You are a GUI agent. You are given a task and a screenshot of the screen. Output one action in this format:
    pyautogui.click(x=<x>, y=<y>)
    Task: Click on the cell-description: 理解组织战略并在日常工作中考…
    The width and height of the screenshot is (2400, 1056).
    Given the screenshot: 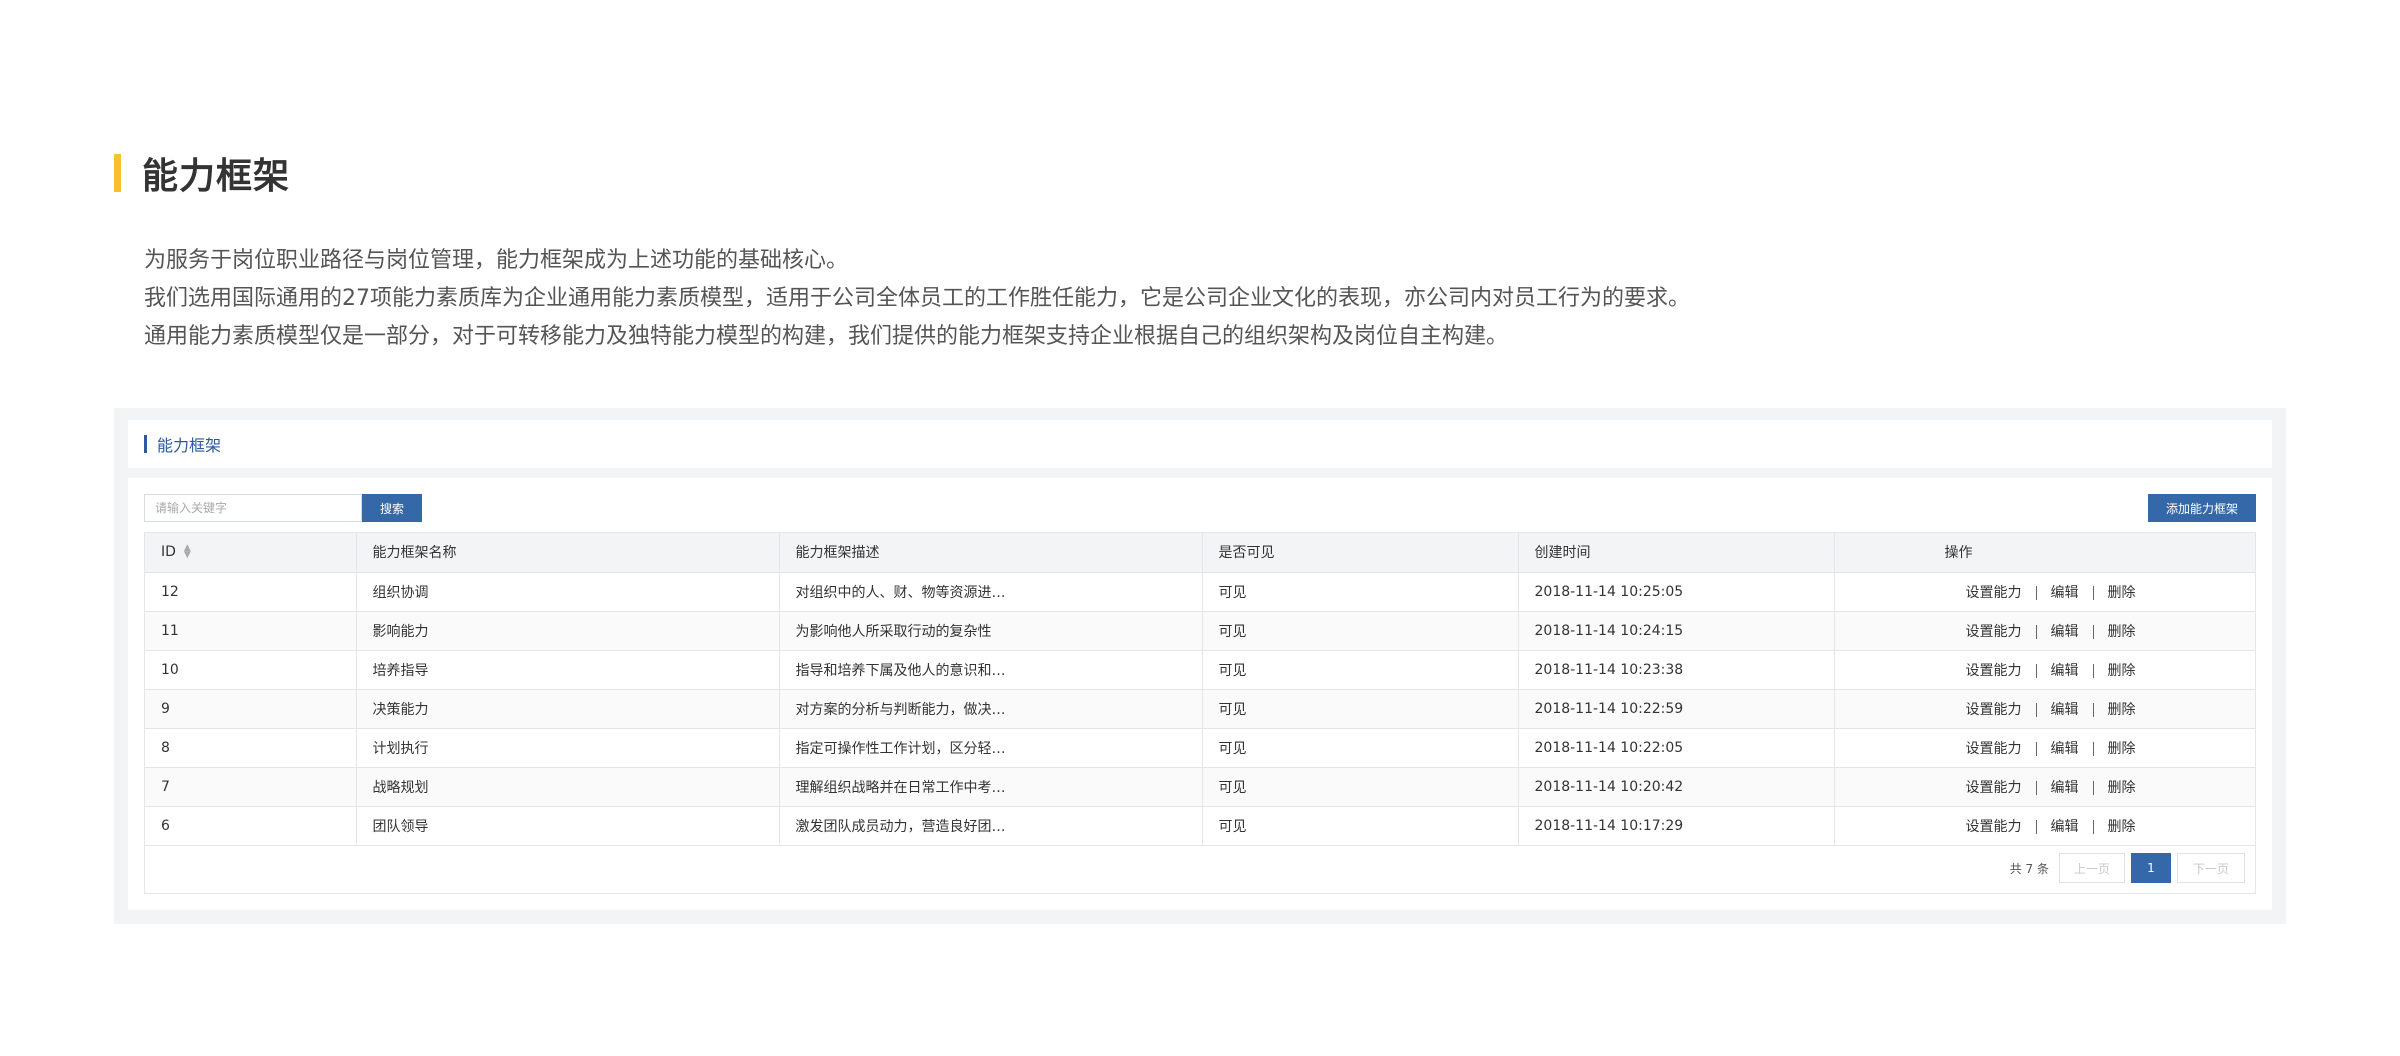 What is the action you would take?
    pyautogui.click(x=991, y=787)
    